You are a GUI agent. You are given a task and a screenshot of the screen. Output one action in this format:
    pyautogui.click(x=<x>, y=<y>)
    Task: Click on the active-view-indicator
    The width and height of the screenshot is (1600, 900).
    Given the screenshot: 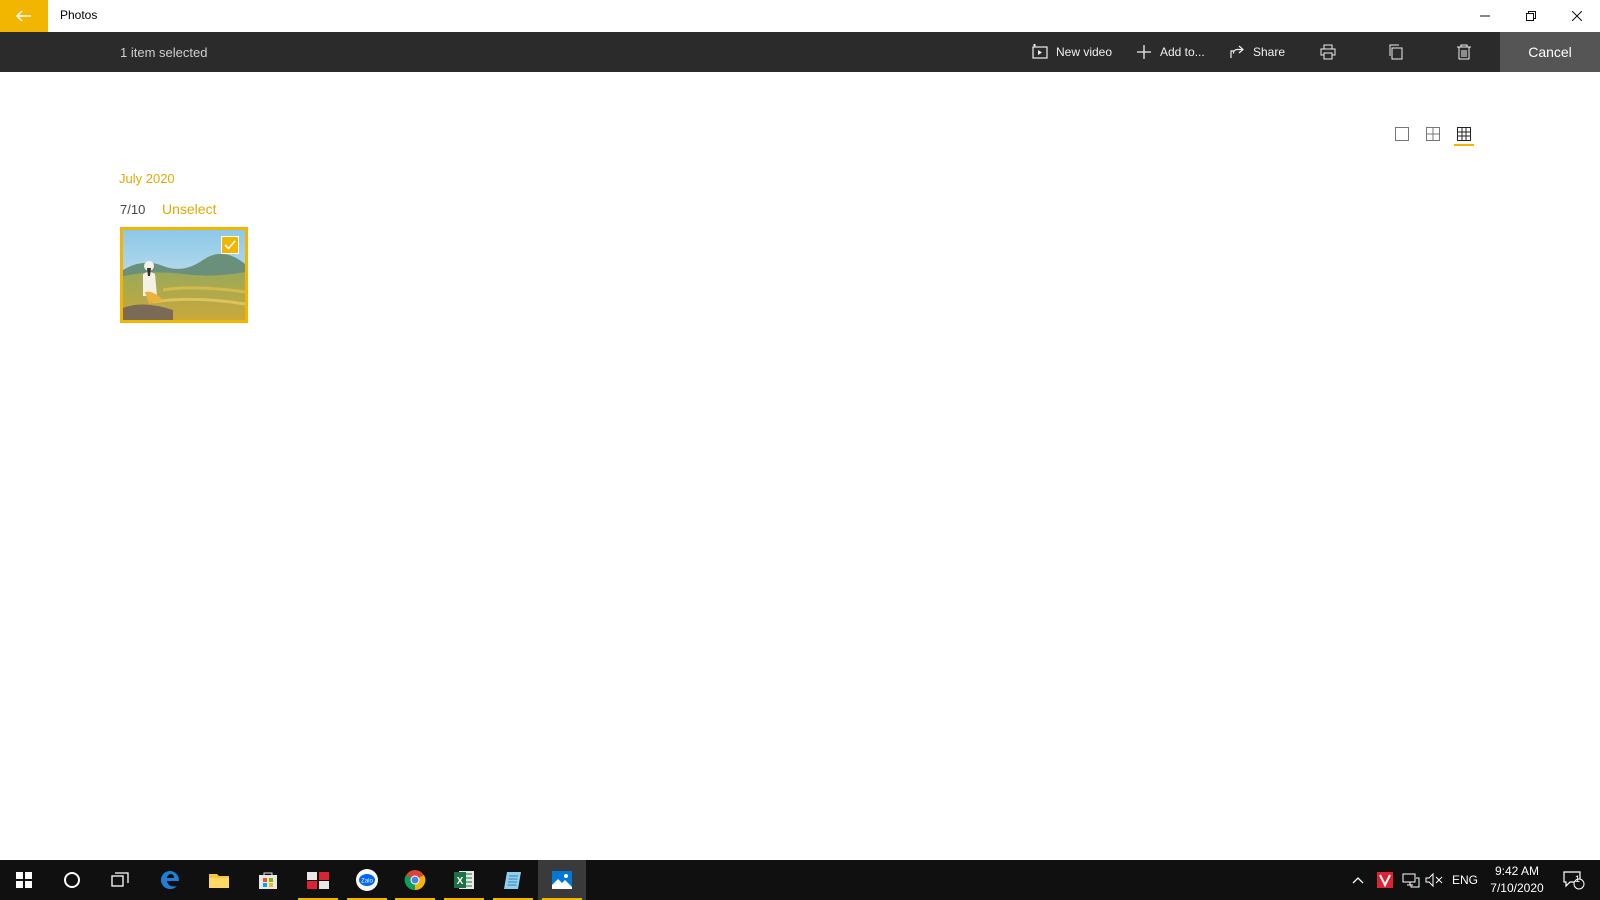 What is the action you would take?
    pyautogui.click(x=1464, y=145)
    